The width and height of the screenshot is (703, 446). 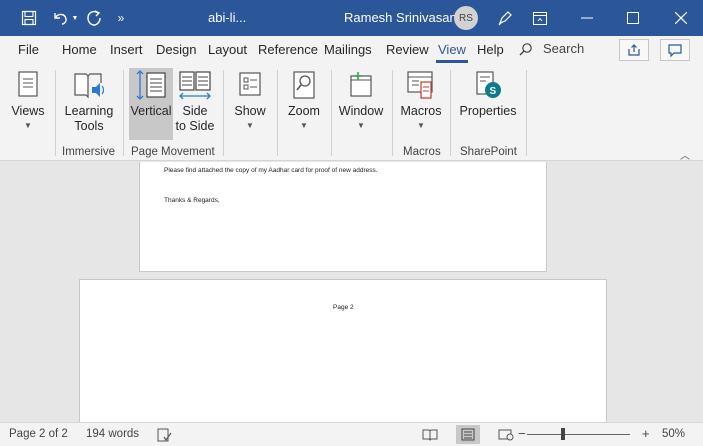 What do you see at coordinates (361, 85) in the screenshot?
I see `window-icon` at bounding box center [361, 85].